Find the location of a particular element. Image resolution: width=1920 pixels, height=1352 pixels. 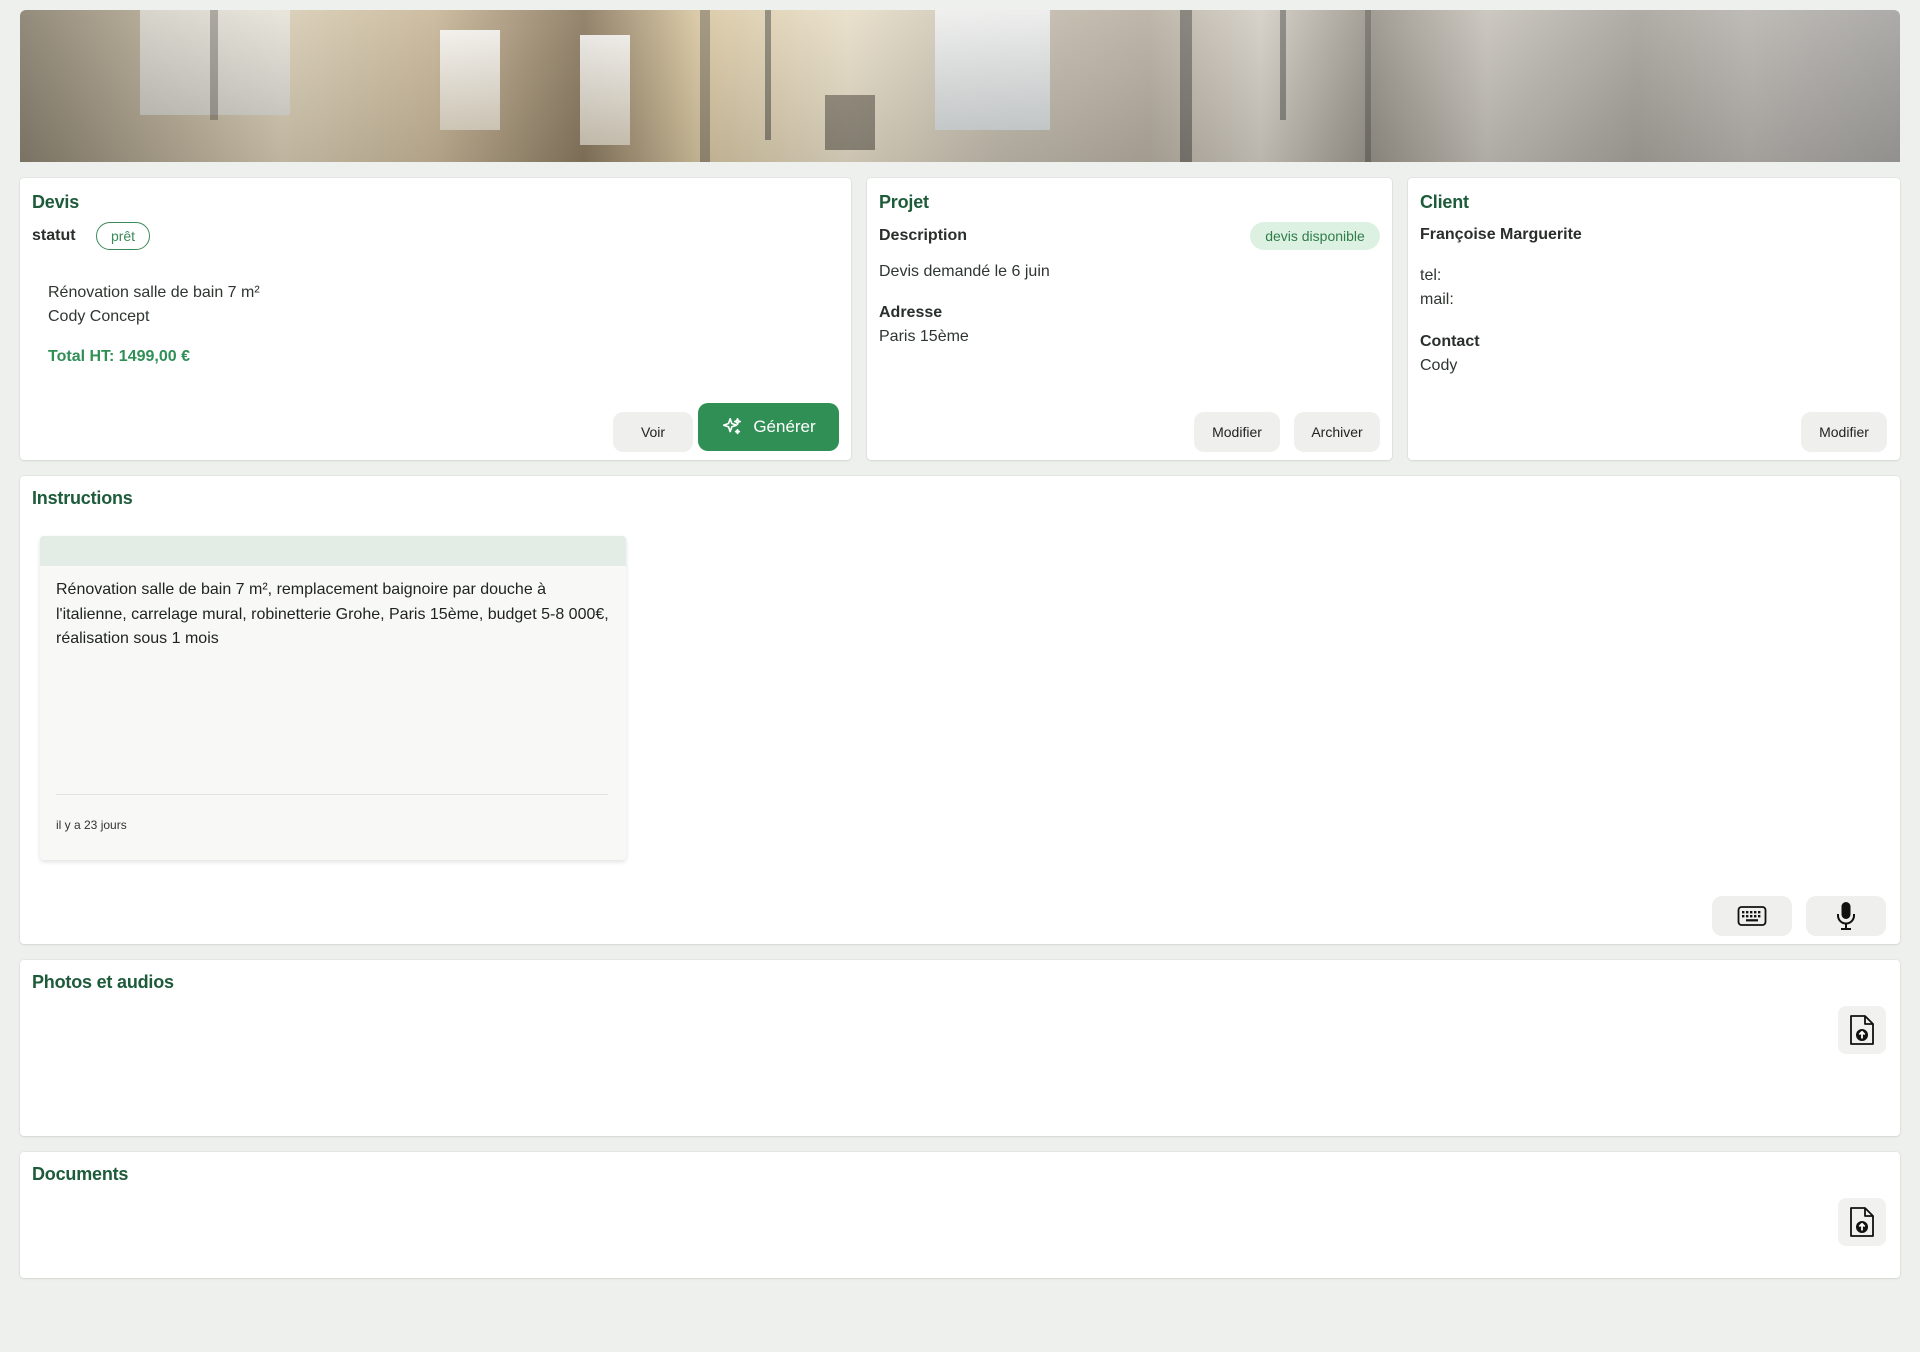

tel-label: tel: is located at coordinates (1430, 276).